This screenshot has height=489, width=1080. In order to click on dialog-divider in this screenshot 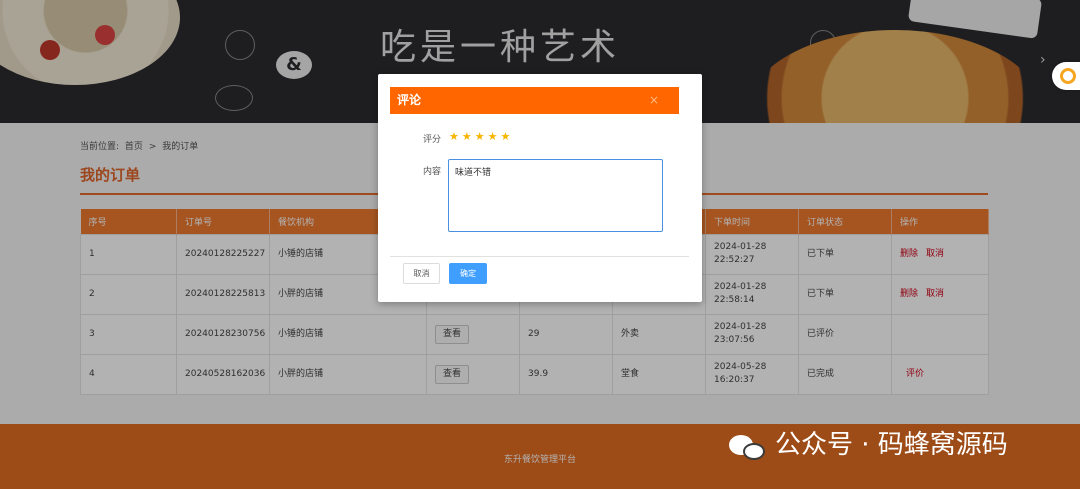, I will do `click(539, 256)`.